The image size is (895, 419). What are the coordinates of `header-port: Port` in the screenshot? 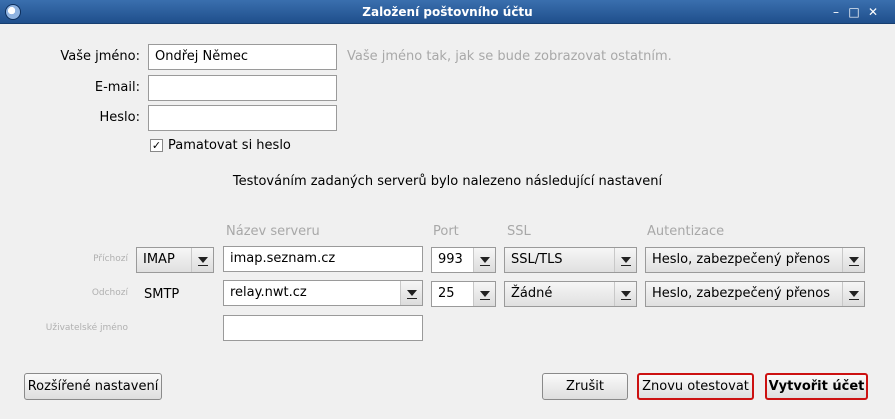 It's located at (446, 231).